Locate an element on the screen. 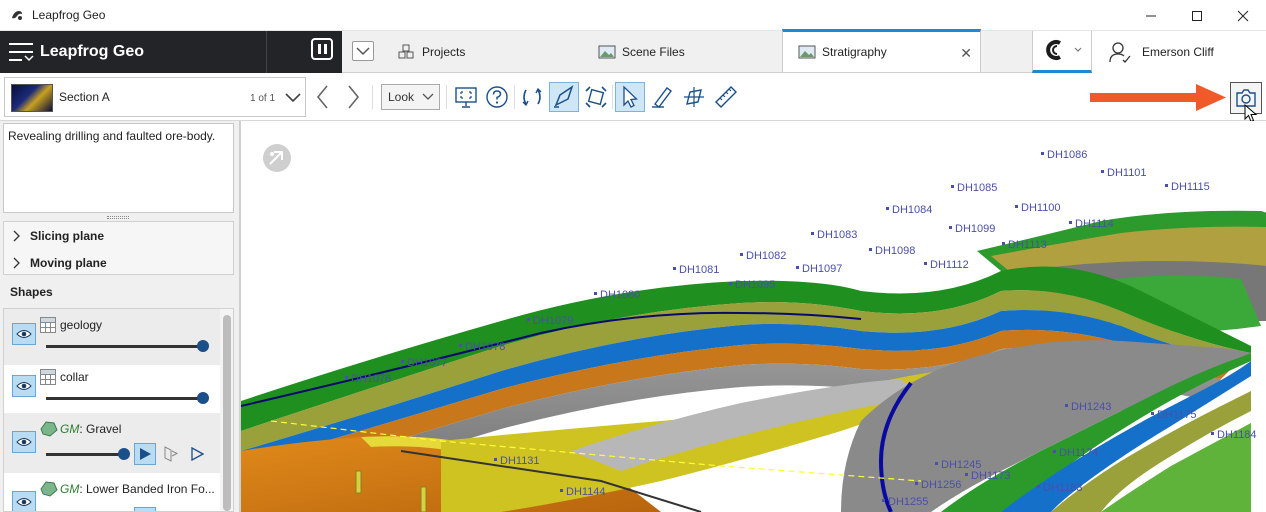 The width and height of the screenshot is (1266, 512). rotate-button is located at coordinates (532, 97).